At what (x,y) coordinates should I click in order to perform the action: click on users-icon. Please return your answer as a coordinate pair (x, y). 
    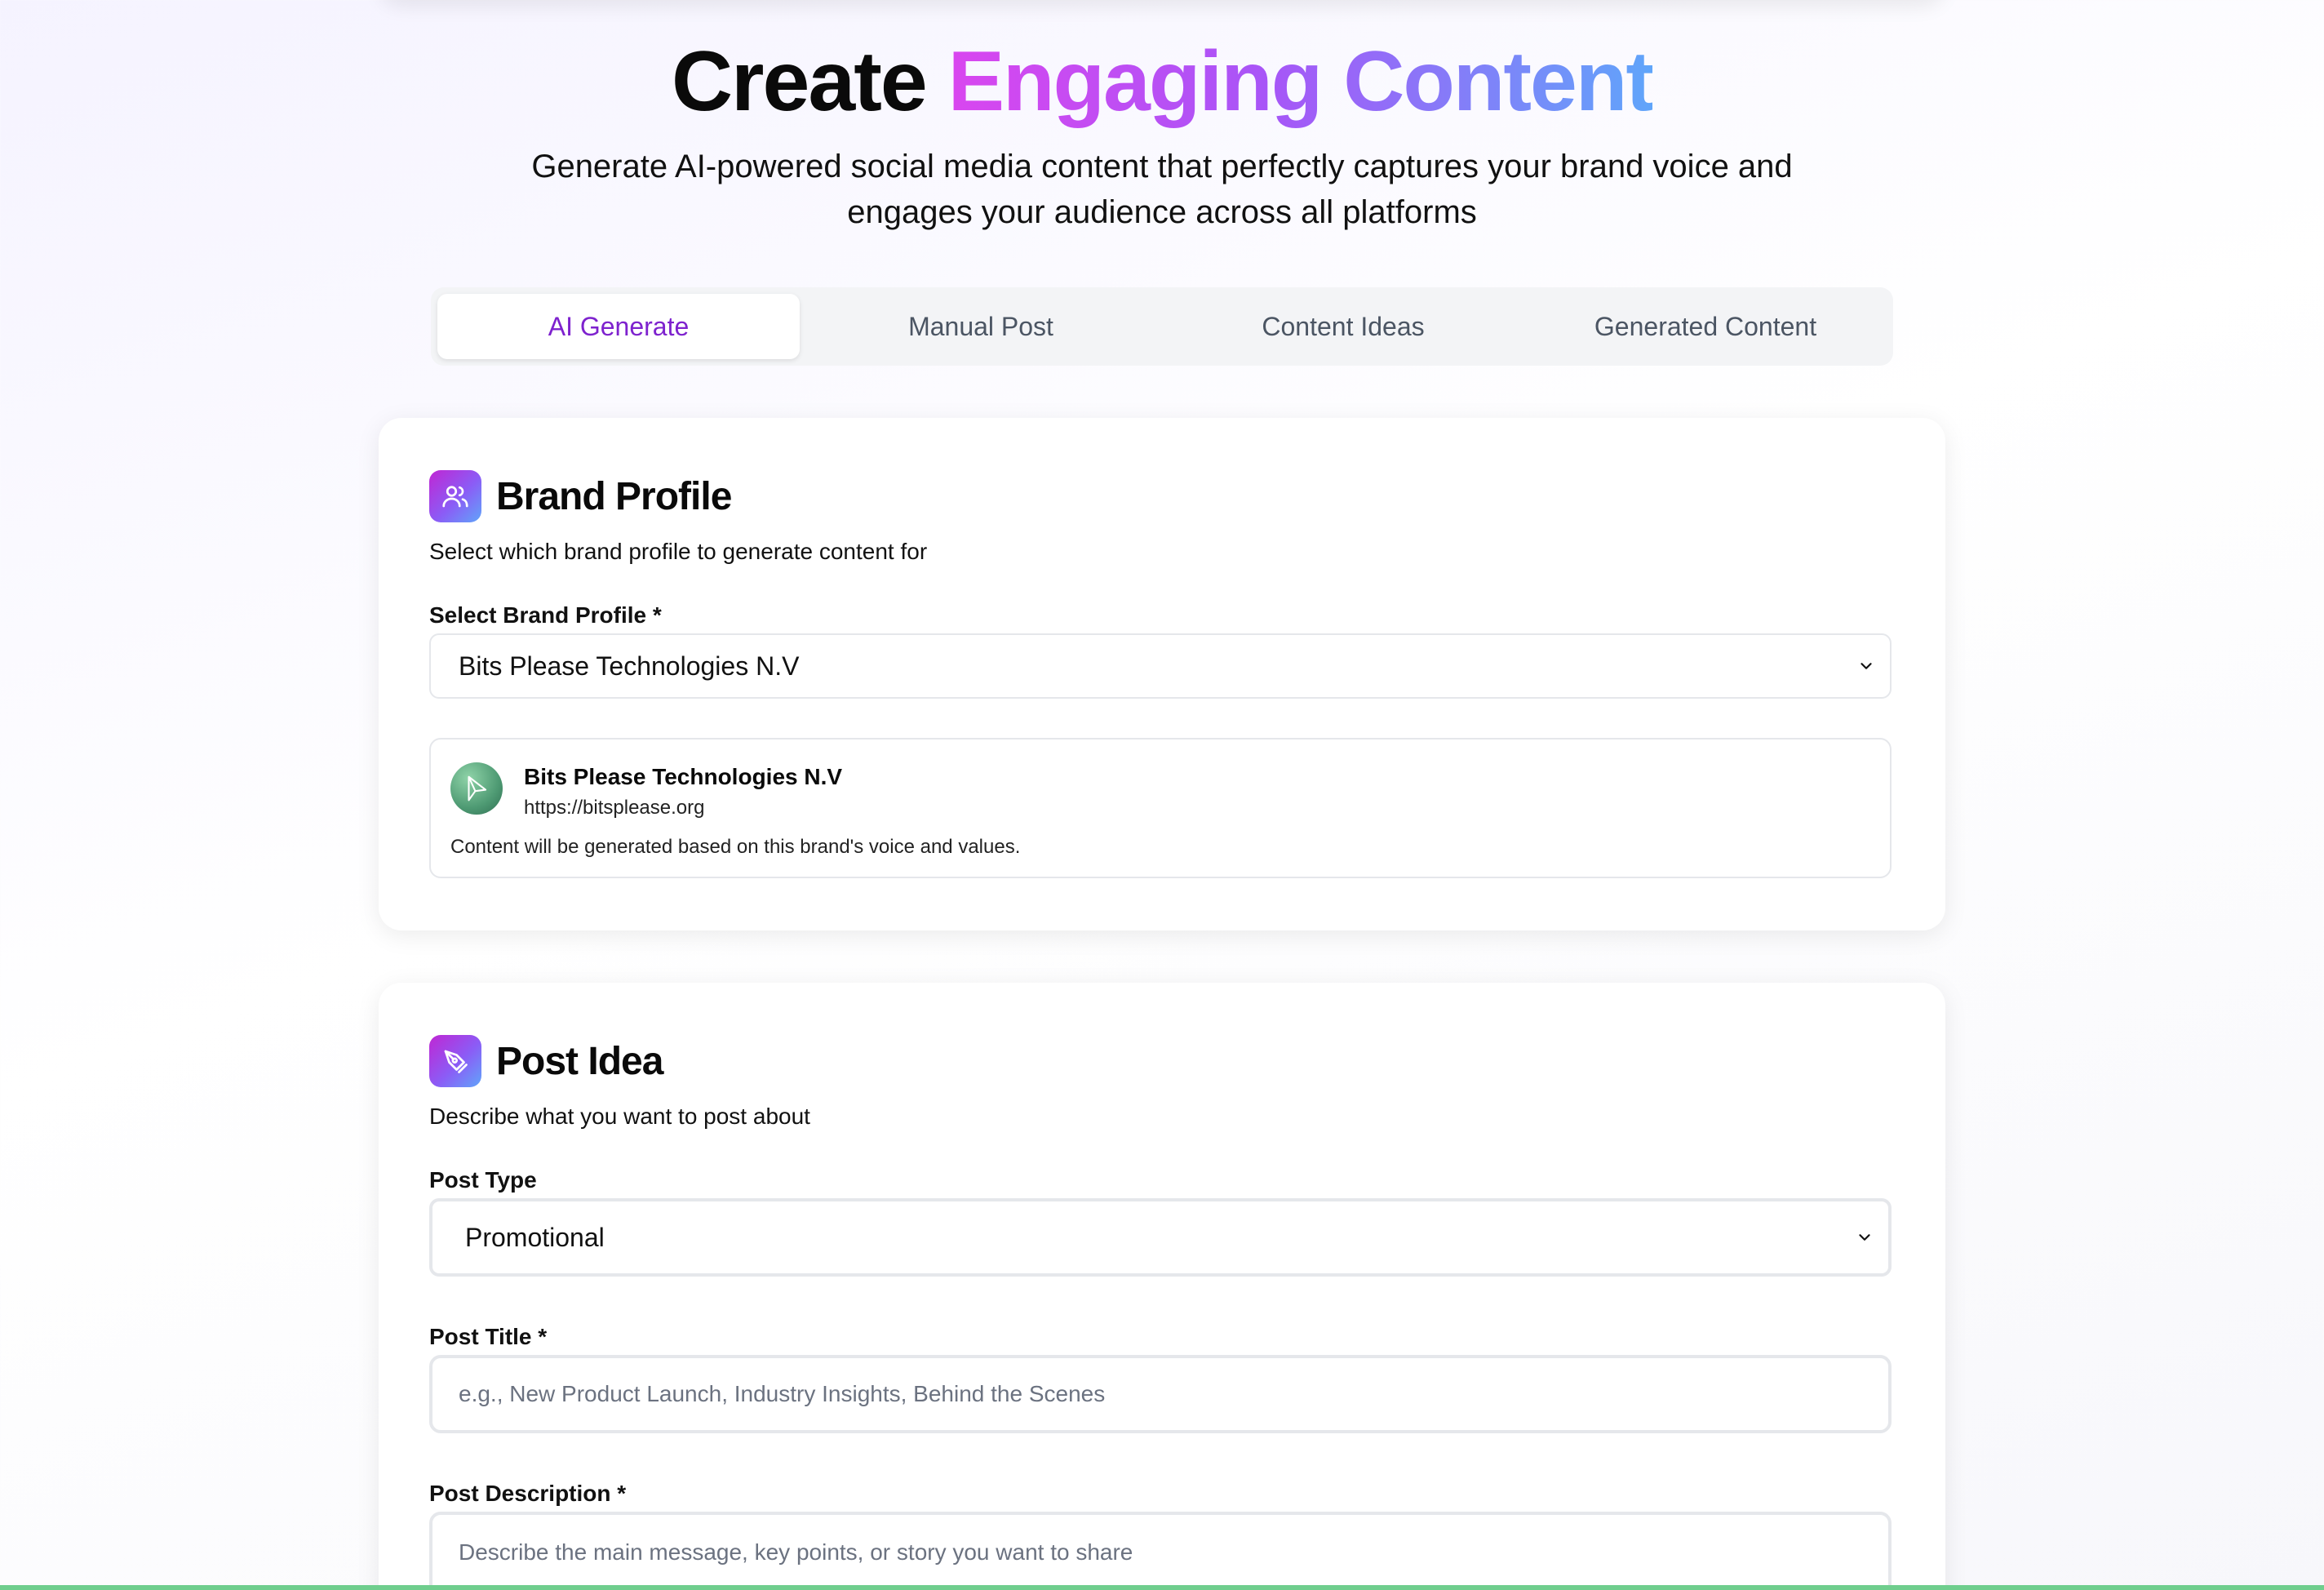
    Looking at the image, I should click on (455, 496).